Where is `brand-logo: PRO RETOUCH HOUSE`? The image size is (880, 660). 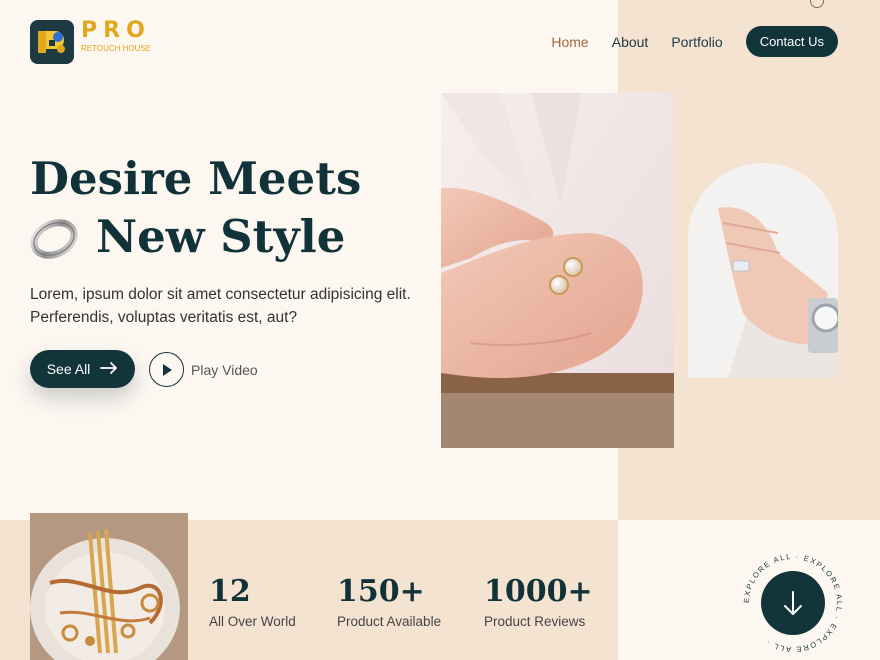
brand-logo: PRO RETOUCH HOUSE is located at coordinates (90, 42).